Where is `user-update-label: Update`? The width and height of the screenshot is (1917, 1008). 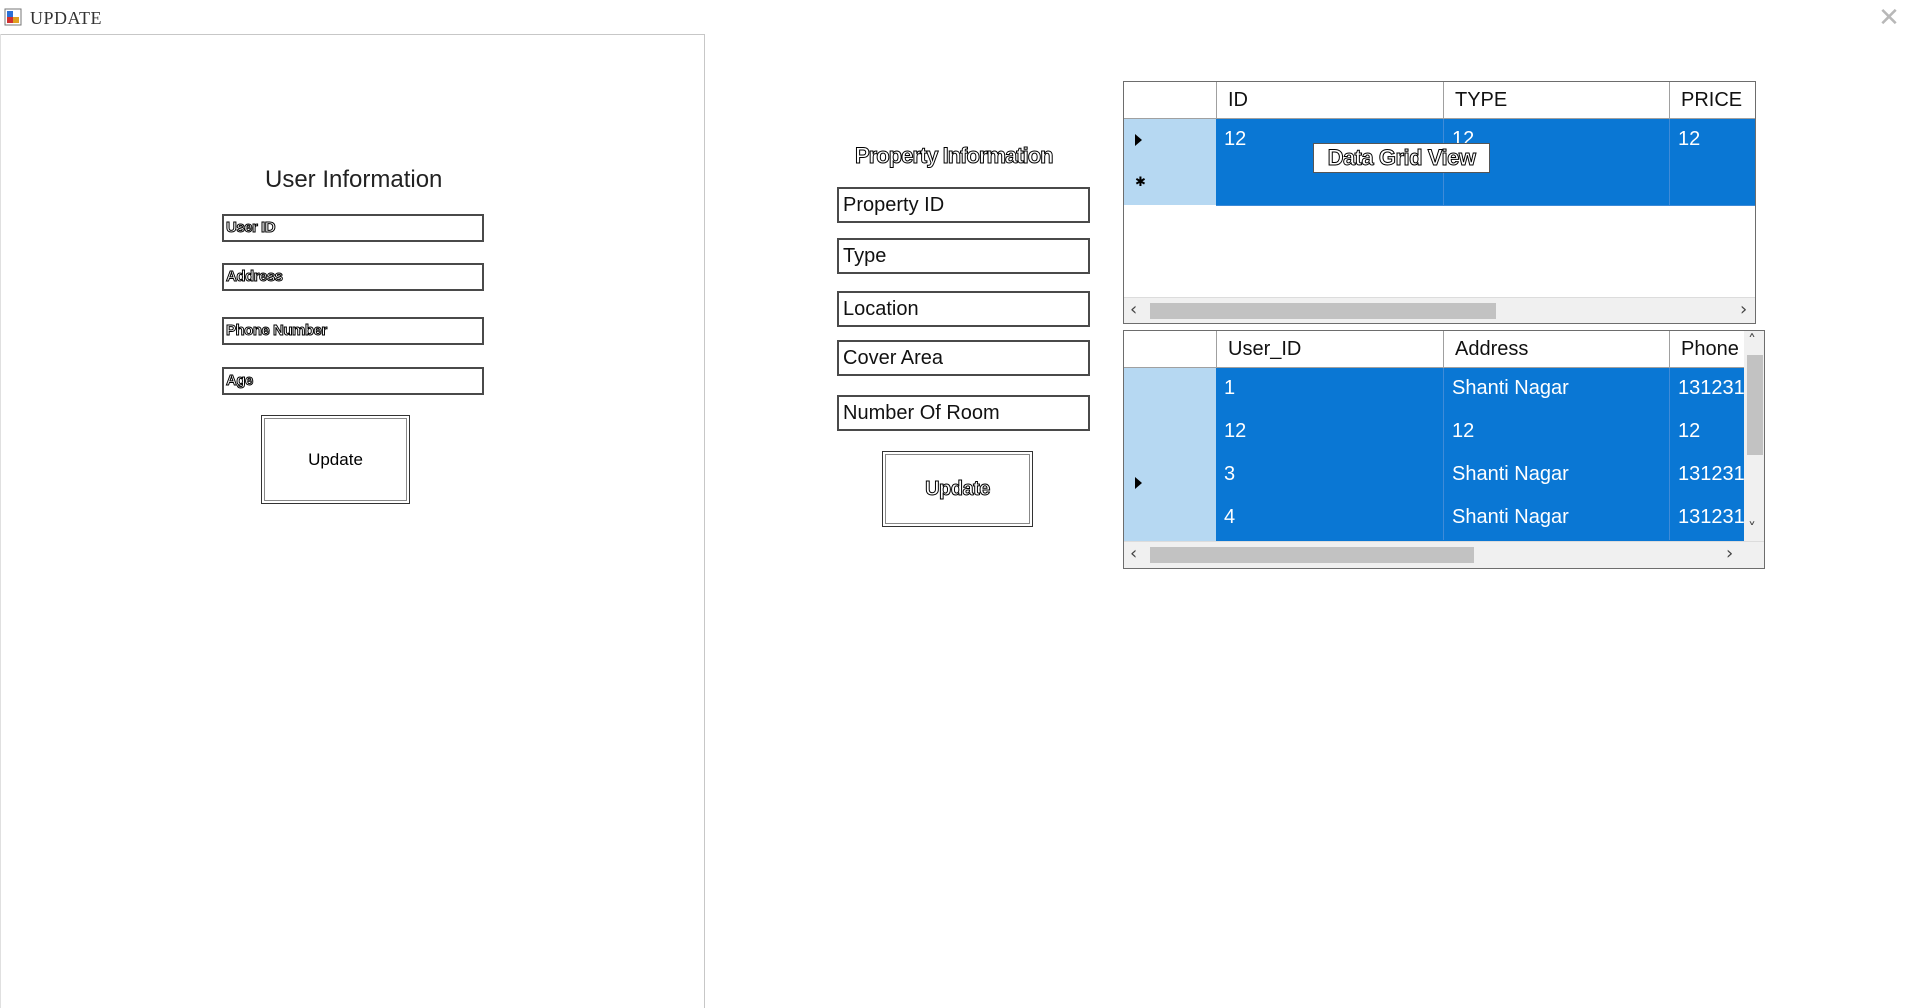 user-update-label: Update is located at coordinates (335, 459).